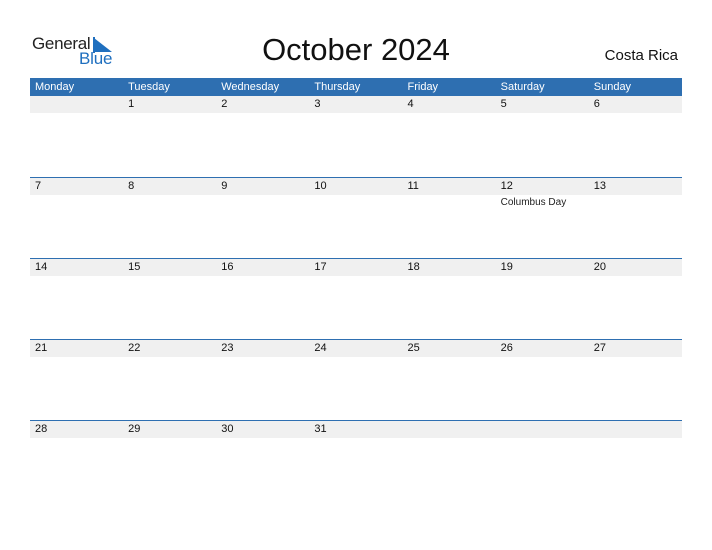 This screenshot has height=550, width=712. What do you see at coordinates (641, 55) in the screenshot?
I see `country-label: Costa Rica` at bounding box center [641, 55].